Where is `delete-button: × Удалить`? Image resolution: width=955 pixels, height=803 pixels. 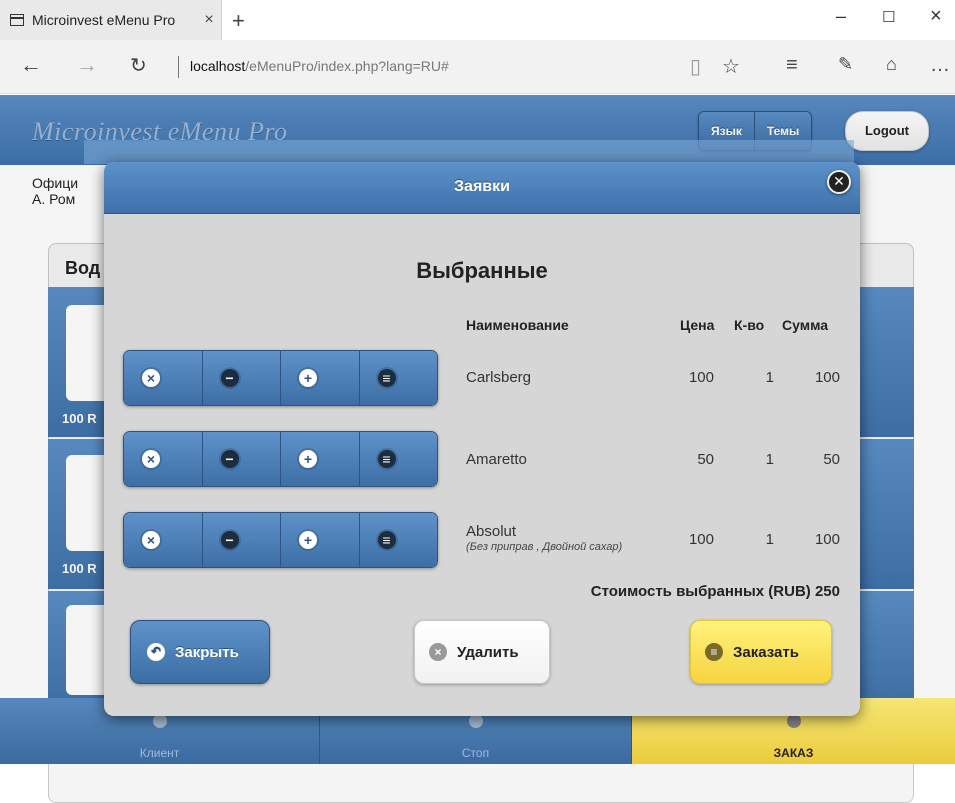
delete-button: × Удалить is located at coordinates (482, 652).